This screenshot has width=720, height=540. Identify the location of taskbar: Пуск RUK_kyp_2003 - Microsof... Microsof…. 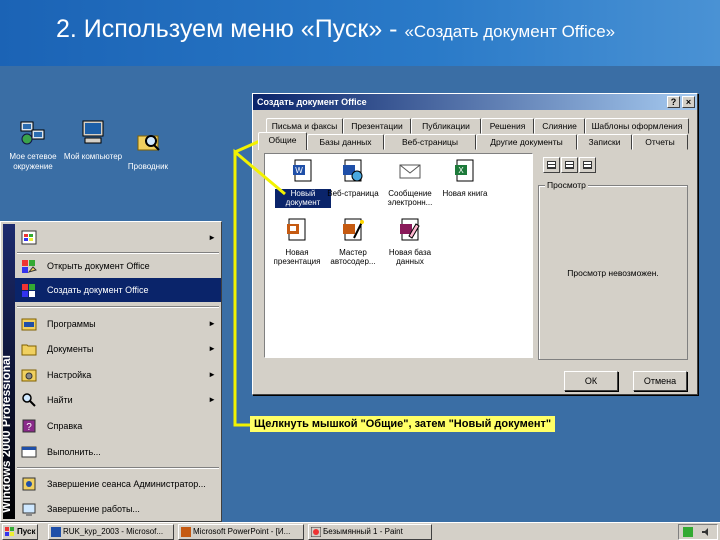
(360, 531).